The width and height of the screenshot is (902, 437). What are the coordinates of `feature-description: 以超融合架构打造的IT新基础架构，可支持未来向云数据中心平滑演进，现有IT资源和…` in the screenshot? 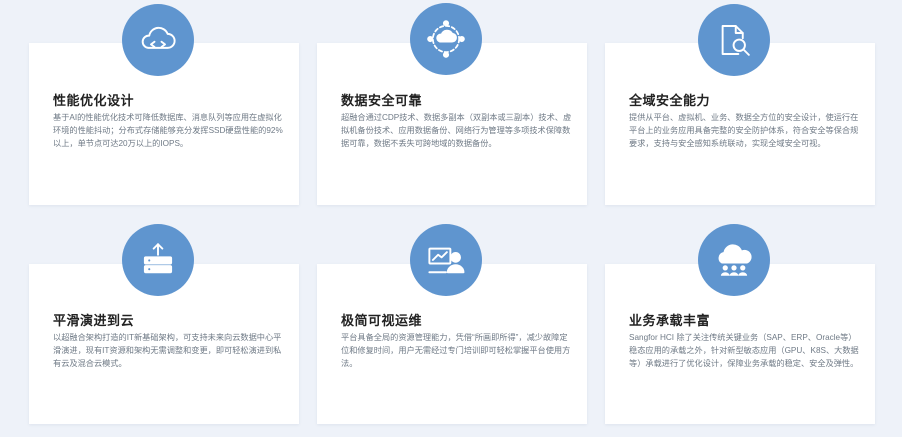 It's located at (167, 350).